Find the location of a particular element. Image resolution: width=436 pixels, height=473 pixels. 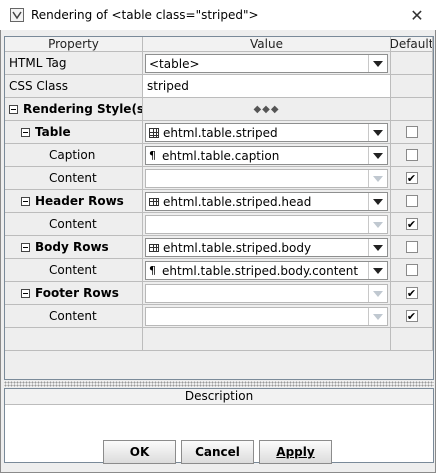

css-class-field: striped is located at coordinates (266, 86).